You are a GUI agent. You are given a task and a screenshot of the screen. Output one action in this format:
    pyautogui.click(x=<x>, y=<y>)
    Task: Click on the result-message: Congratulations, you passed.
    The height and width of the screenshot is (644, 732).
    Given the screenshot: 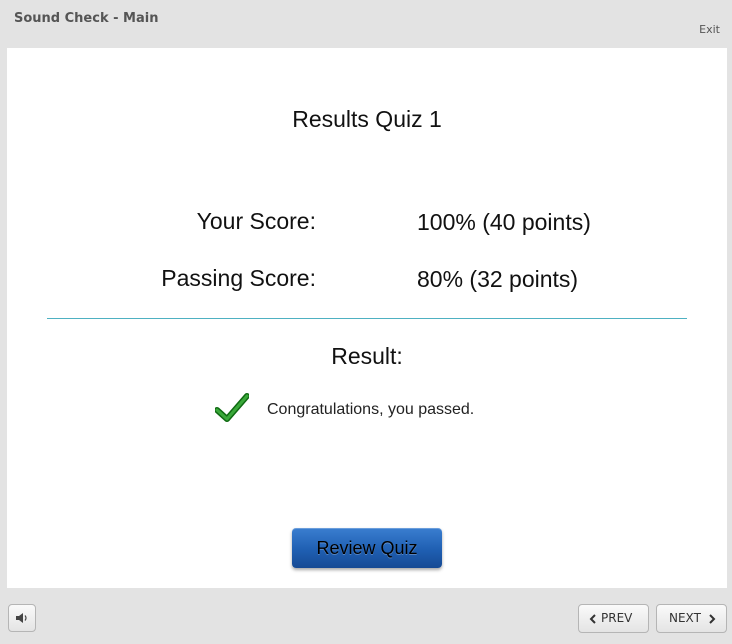 What is the action you would take?
    pyautogui.click(x=371, y=409)
    